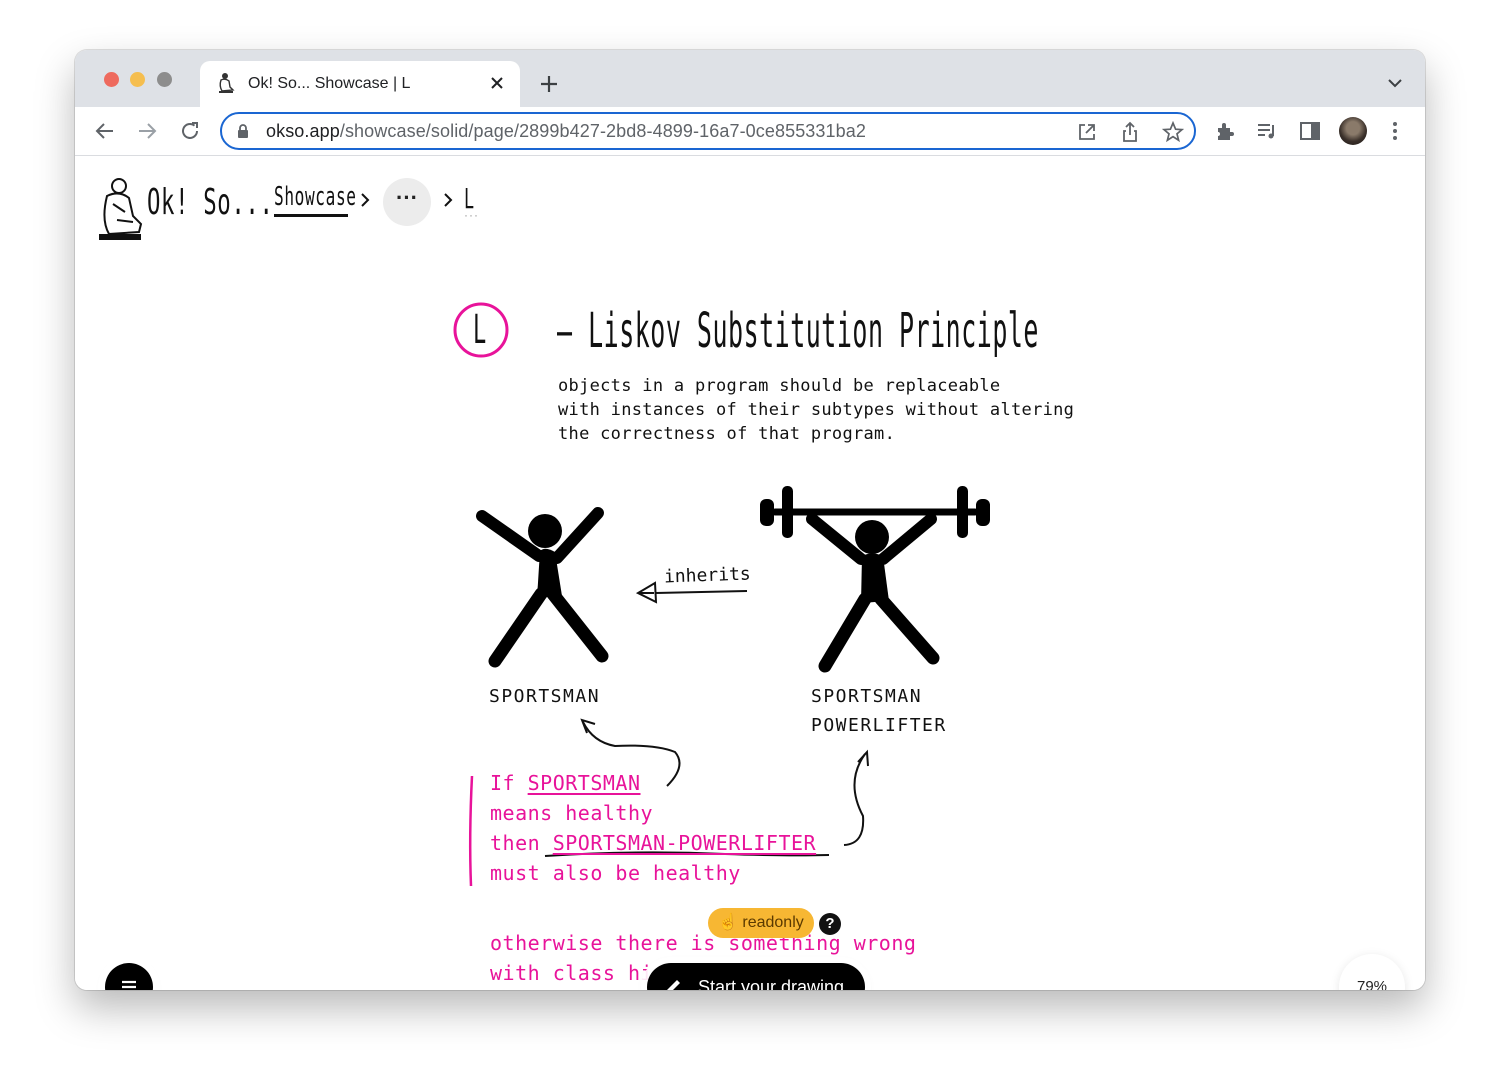  I want to click on chevron-down-icon, so click(1395, 83).